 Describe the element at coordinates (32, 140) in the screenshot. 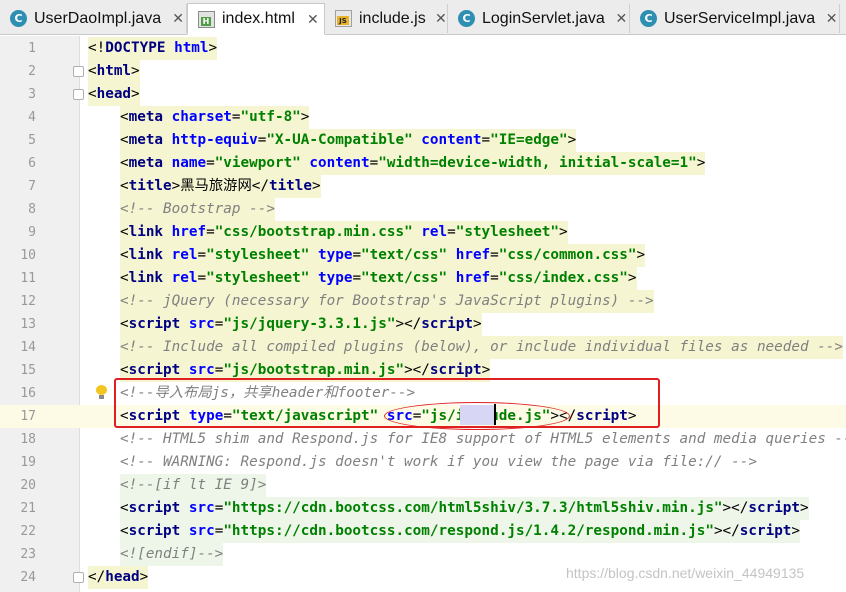

I see `line-number: 5` at that location.